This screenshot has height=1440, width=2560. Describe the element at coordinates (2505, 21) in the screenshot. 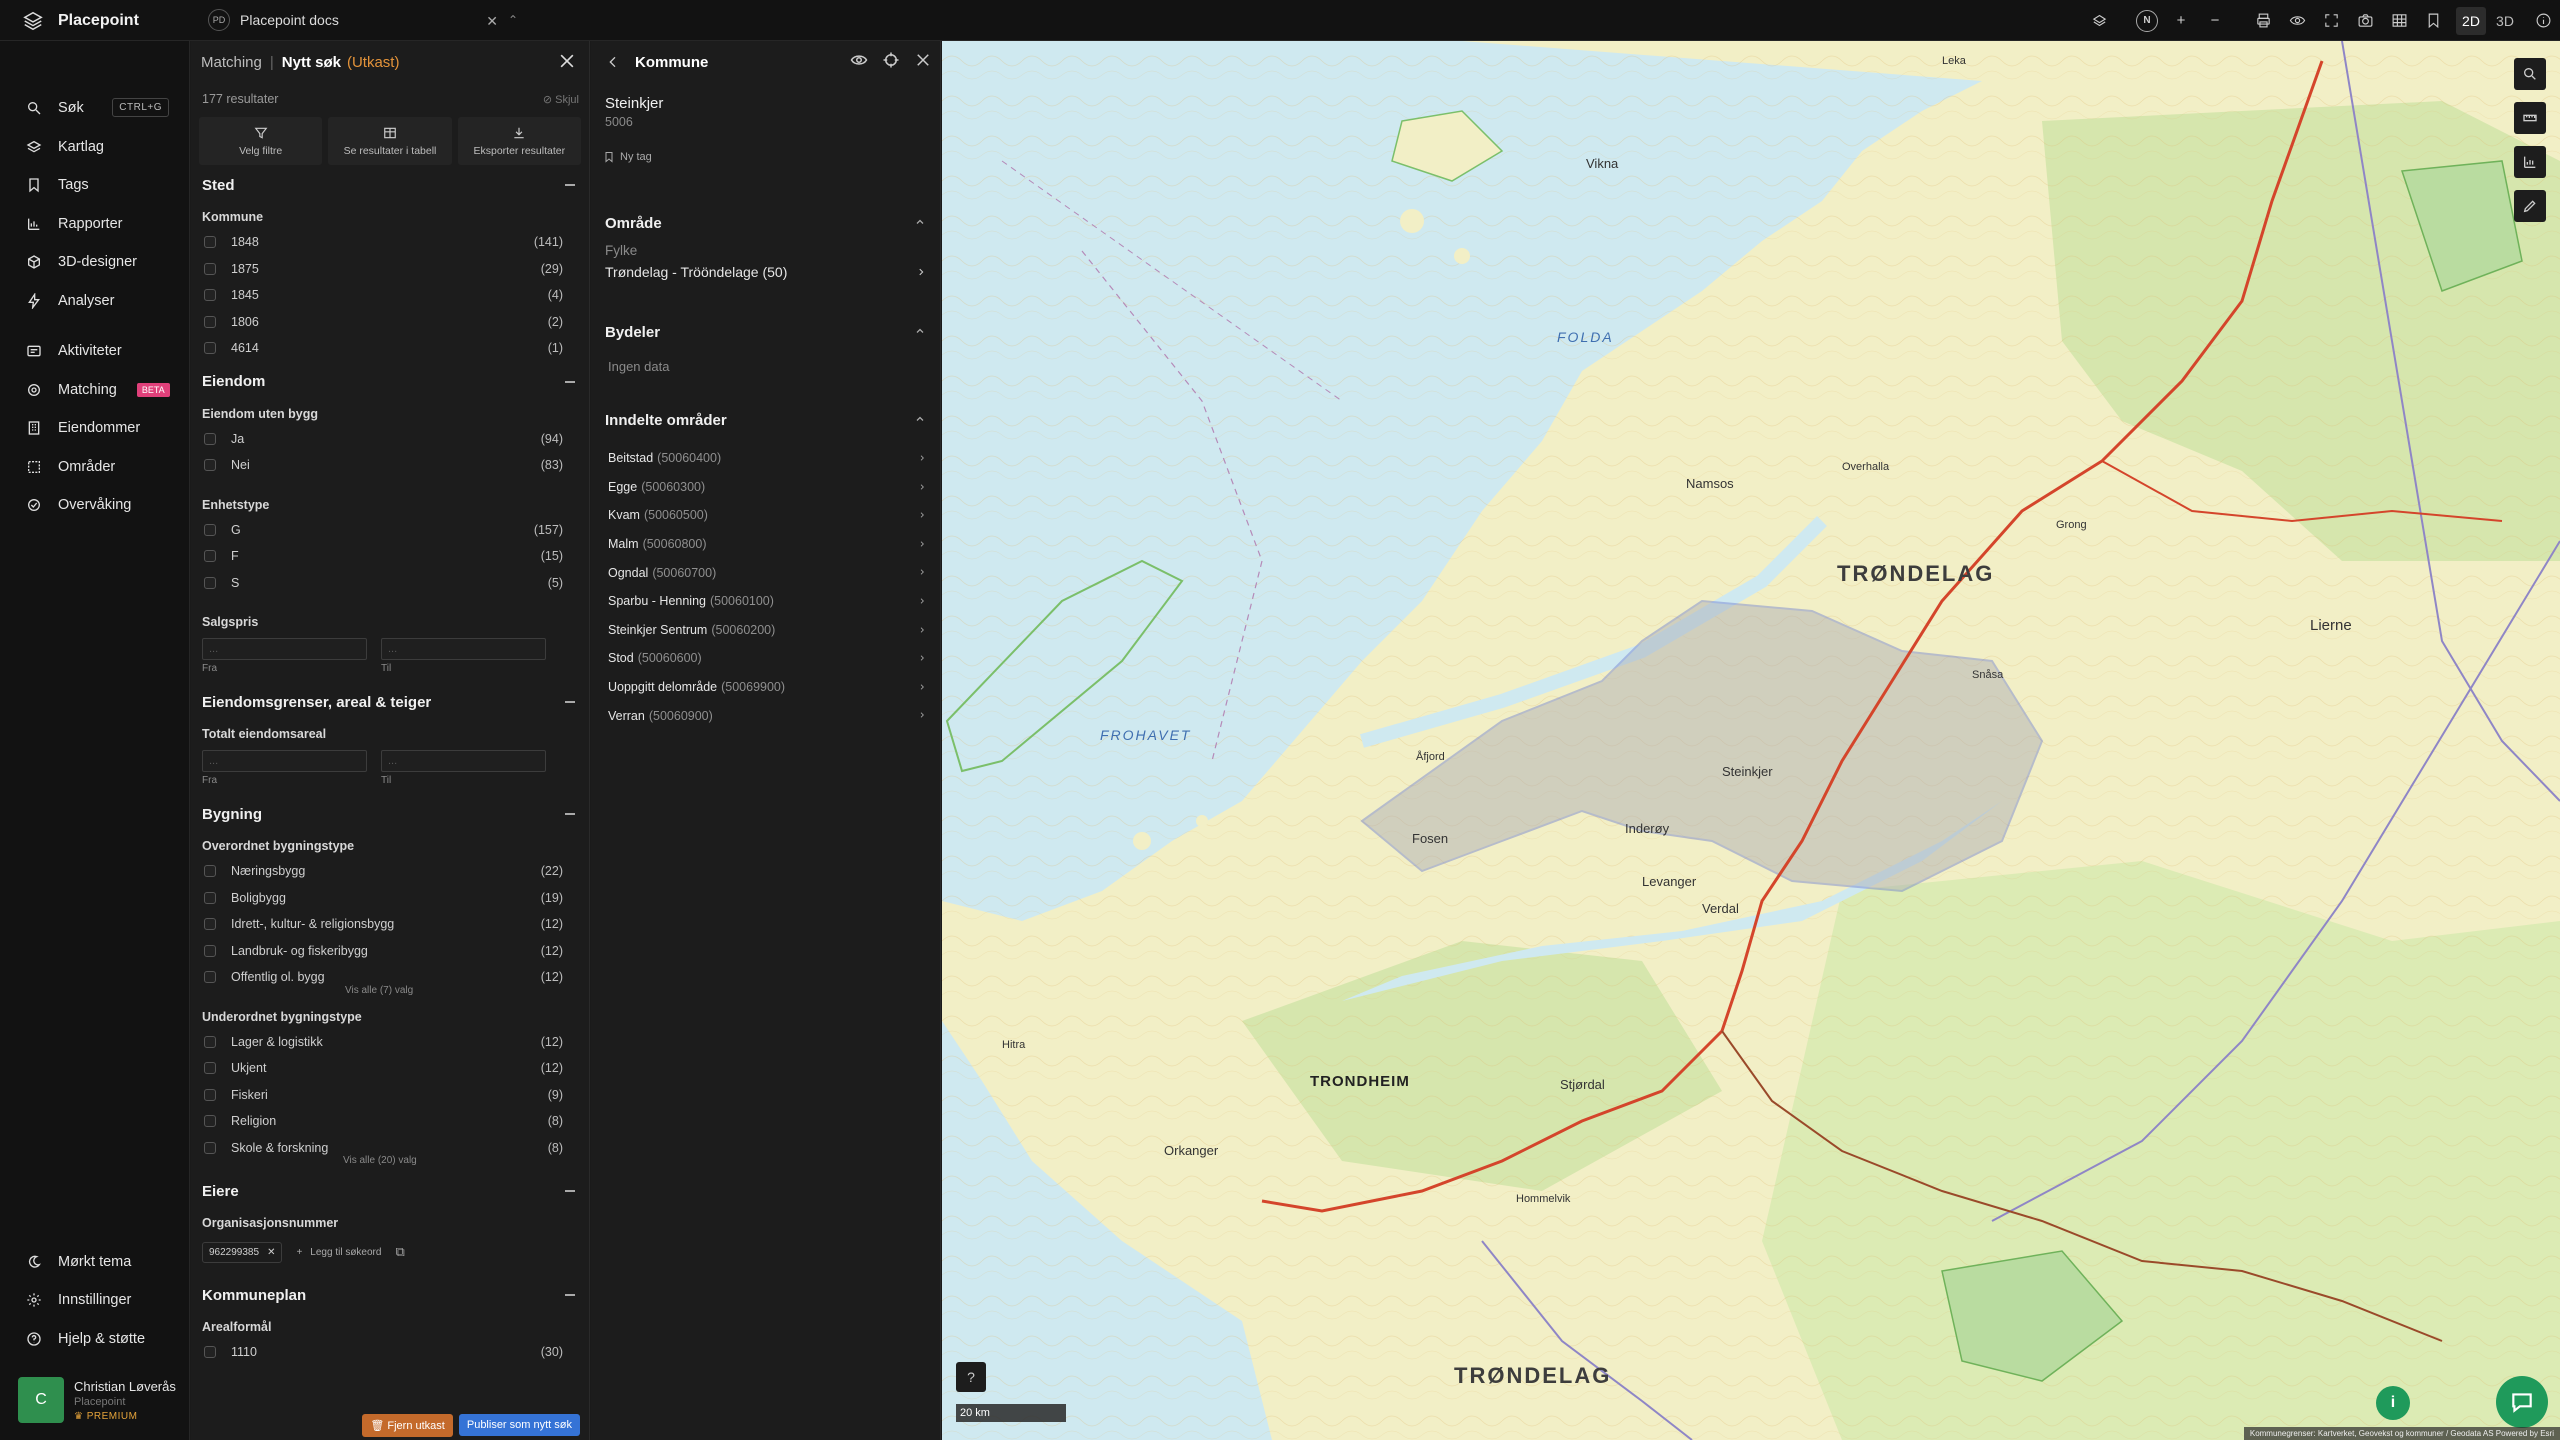

I see `view-3d-button: 3D` at that location.